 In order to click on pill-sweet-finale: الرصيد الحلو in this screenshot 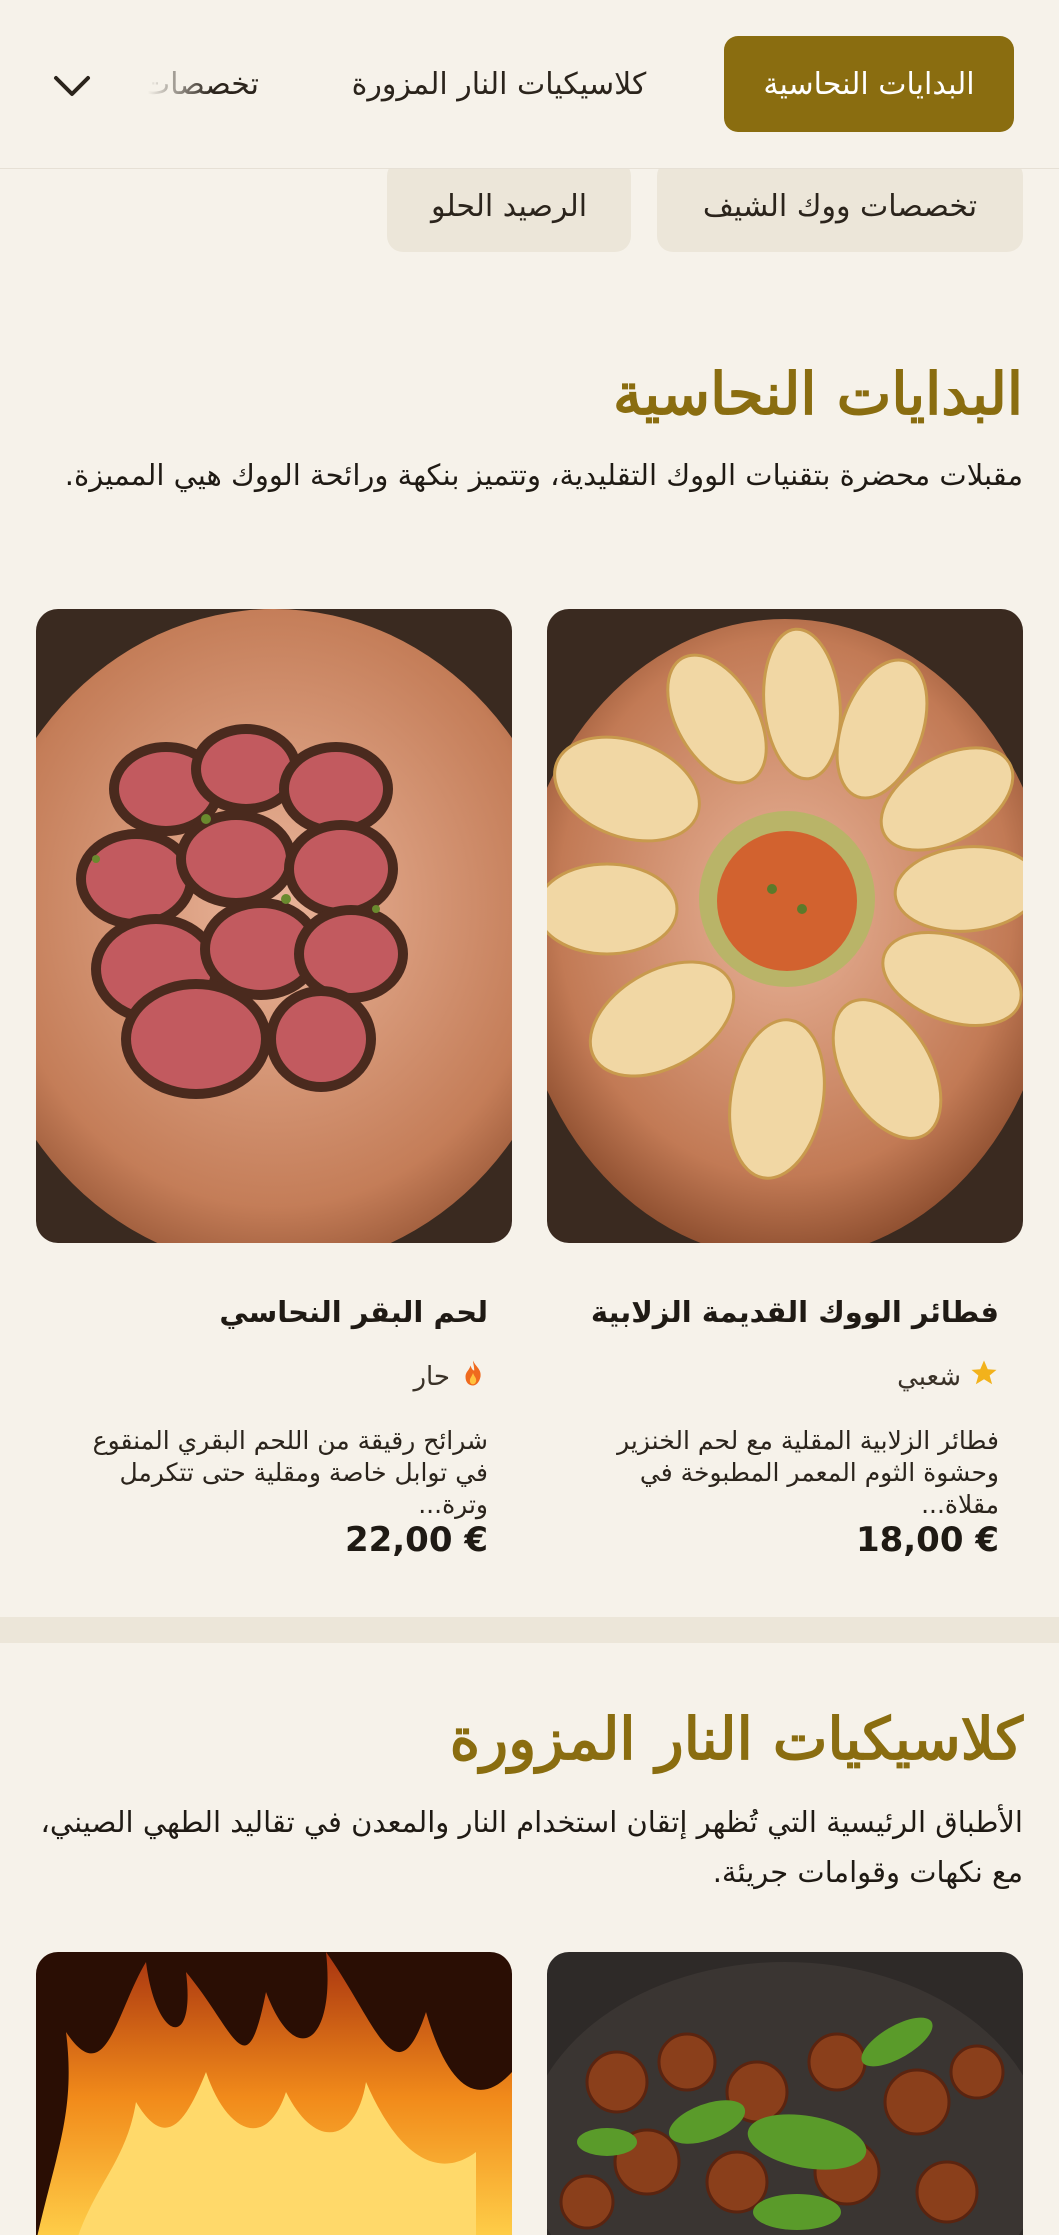, I will do `click(509, 206)`.